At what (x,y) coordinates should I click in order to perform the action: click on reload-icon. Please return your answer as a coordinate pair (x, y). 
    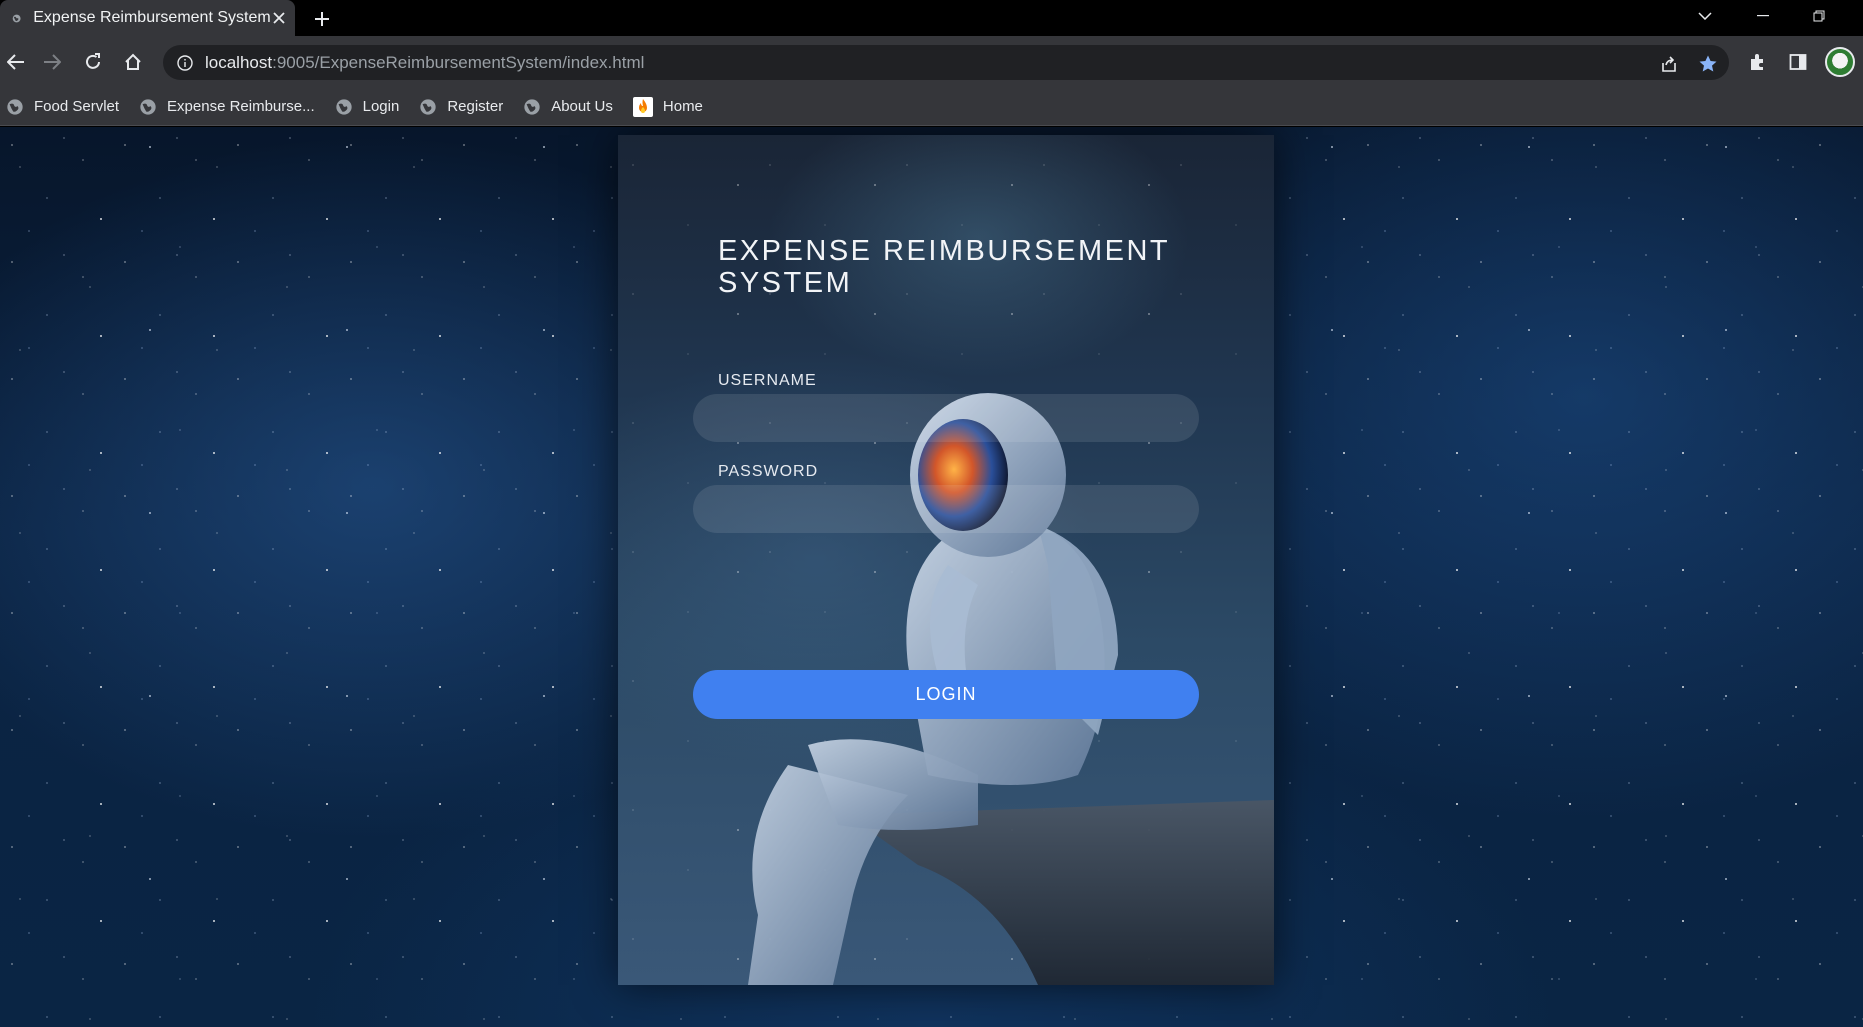
    Looking at the image, I should click on (93, 62).